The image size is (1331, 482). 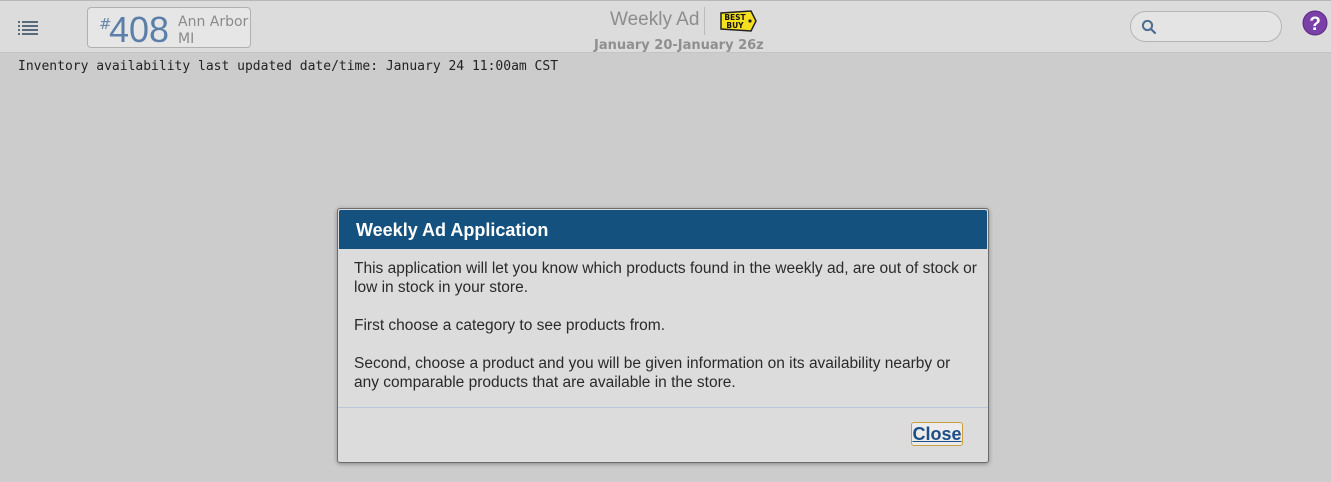 I want to click on best-buy-logo: BEST BUY, so click(x=738, y=21).